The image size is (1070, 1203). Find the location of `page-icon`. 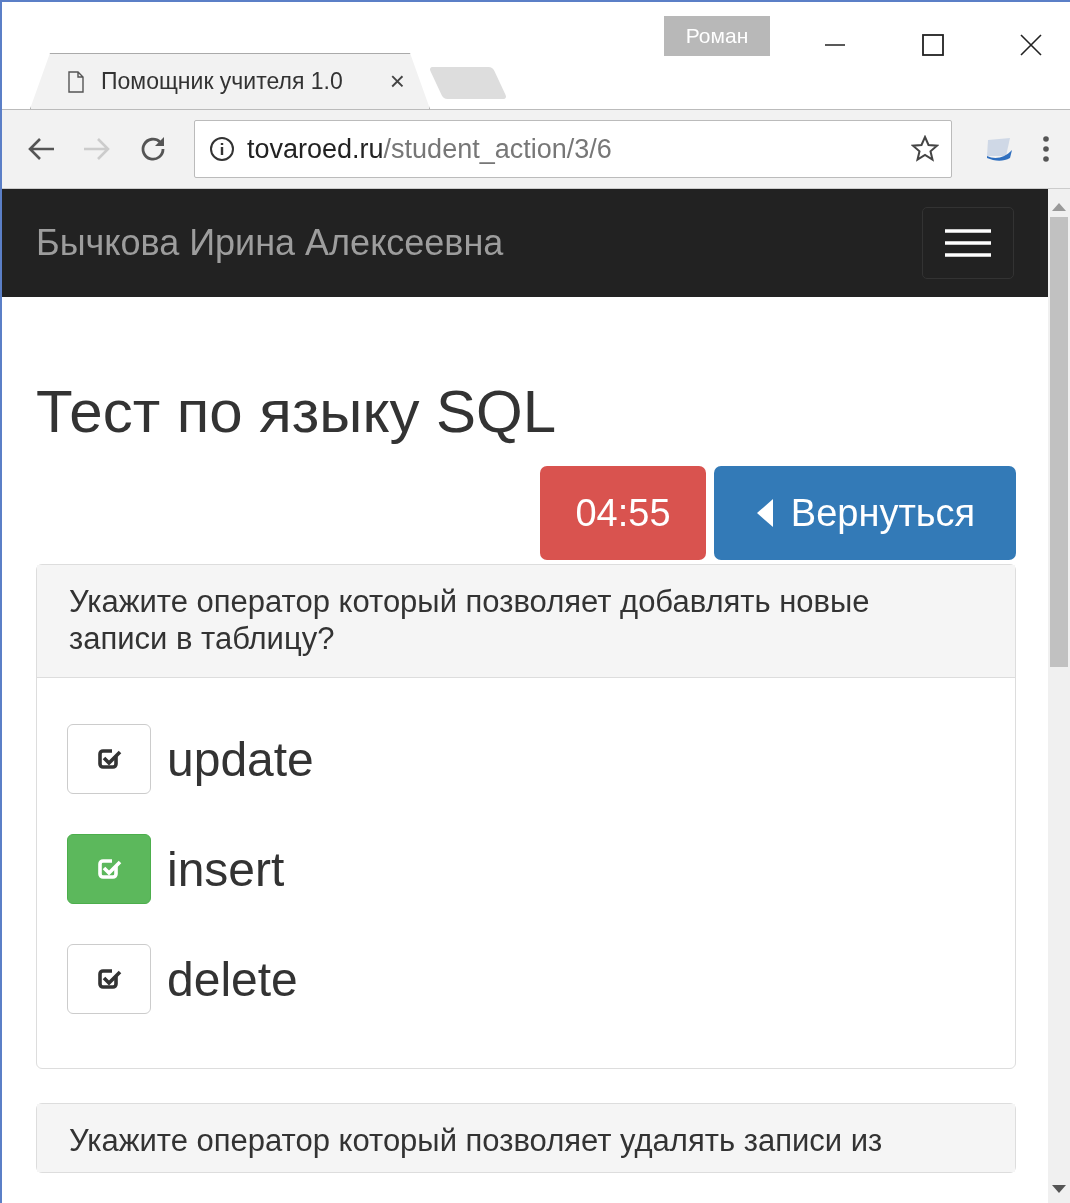

page-icon is located at coordinates (76, 81).